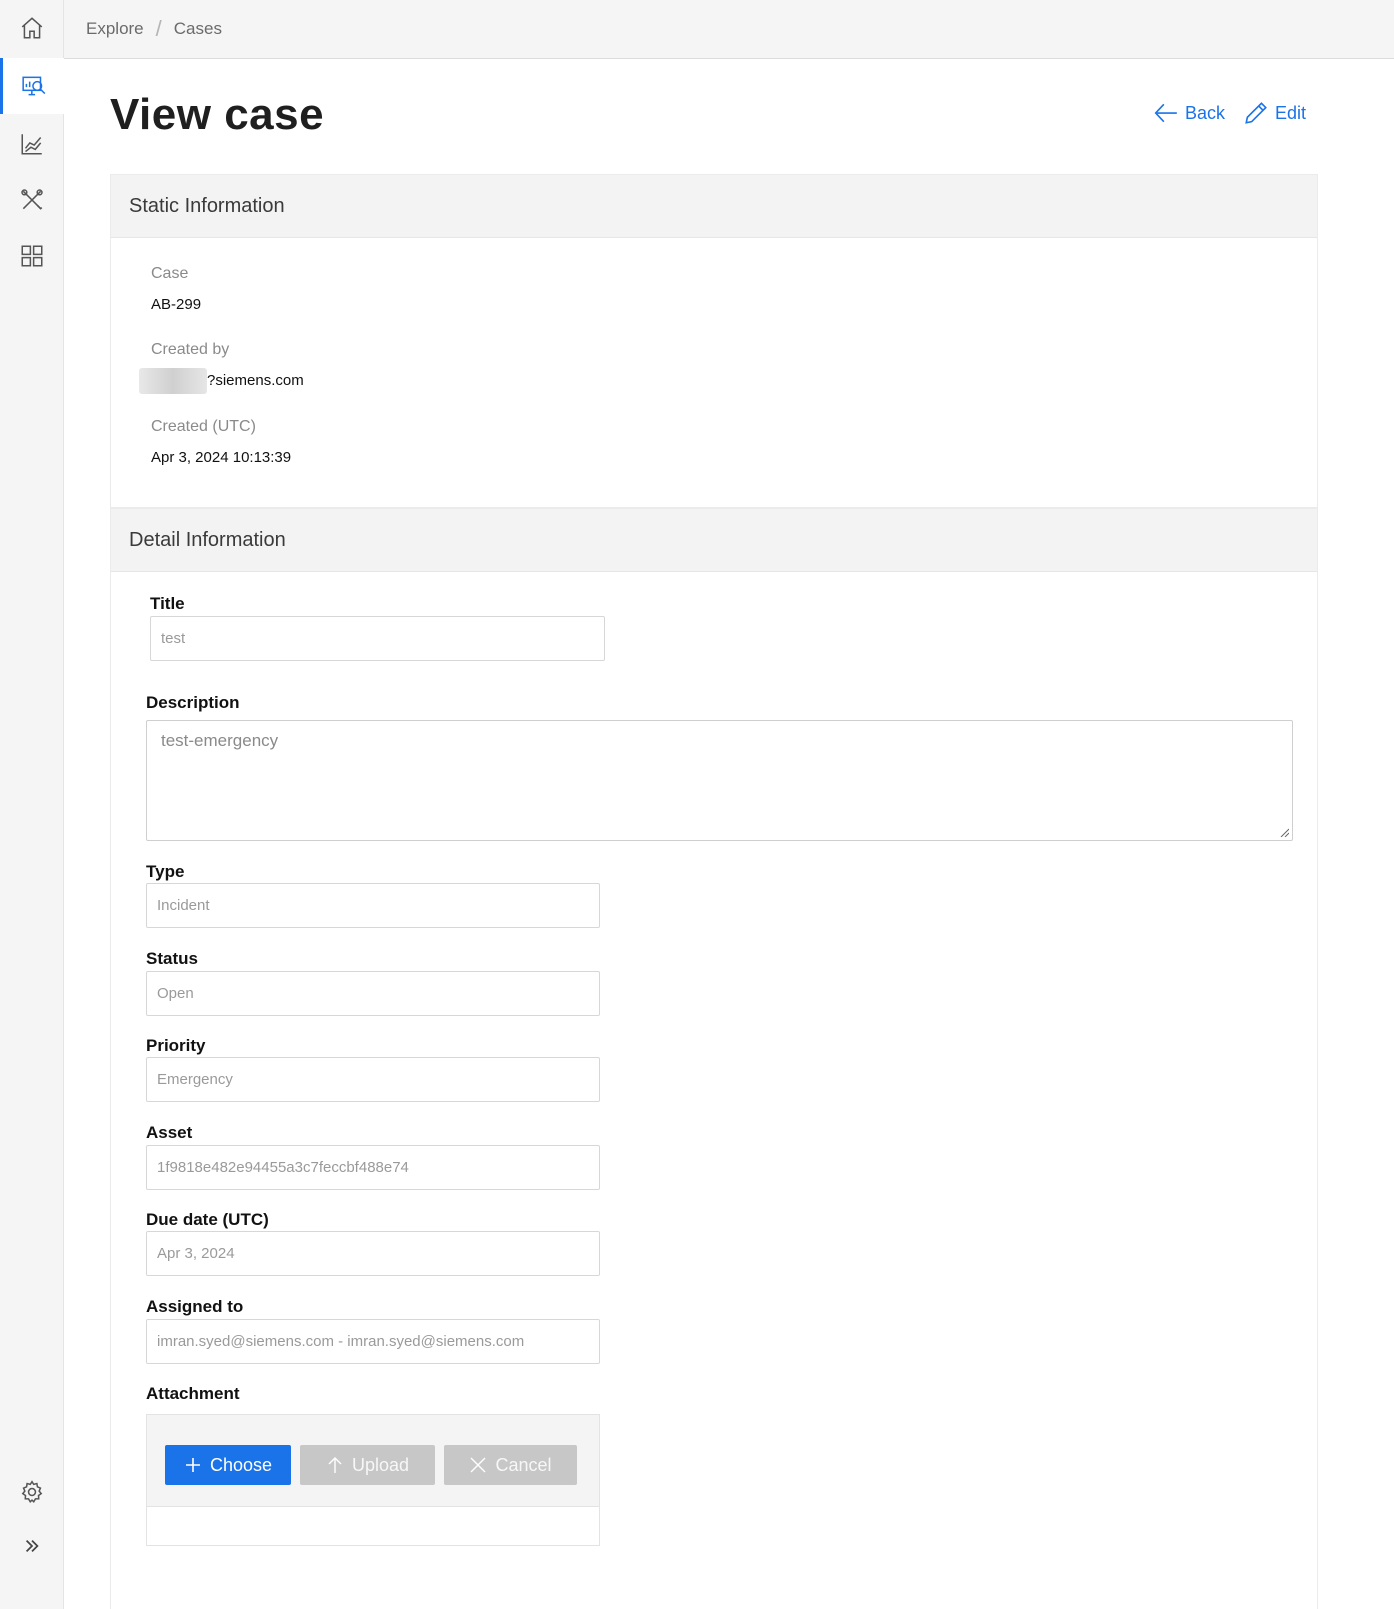 The image size is (1394, 1609). Describe the element at coordinates (1256, 113) in the screenshot. I see `pencil-icon` at that location.